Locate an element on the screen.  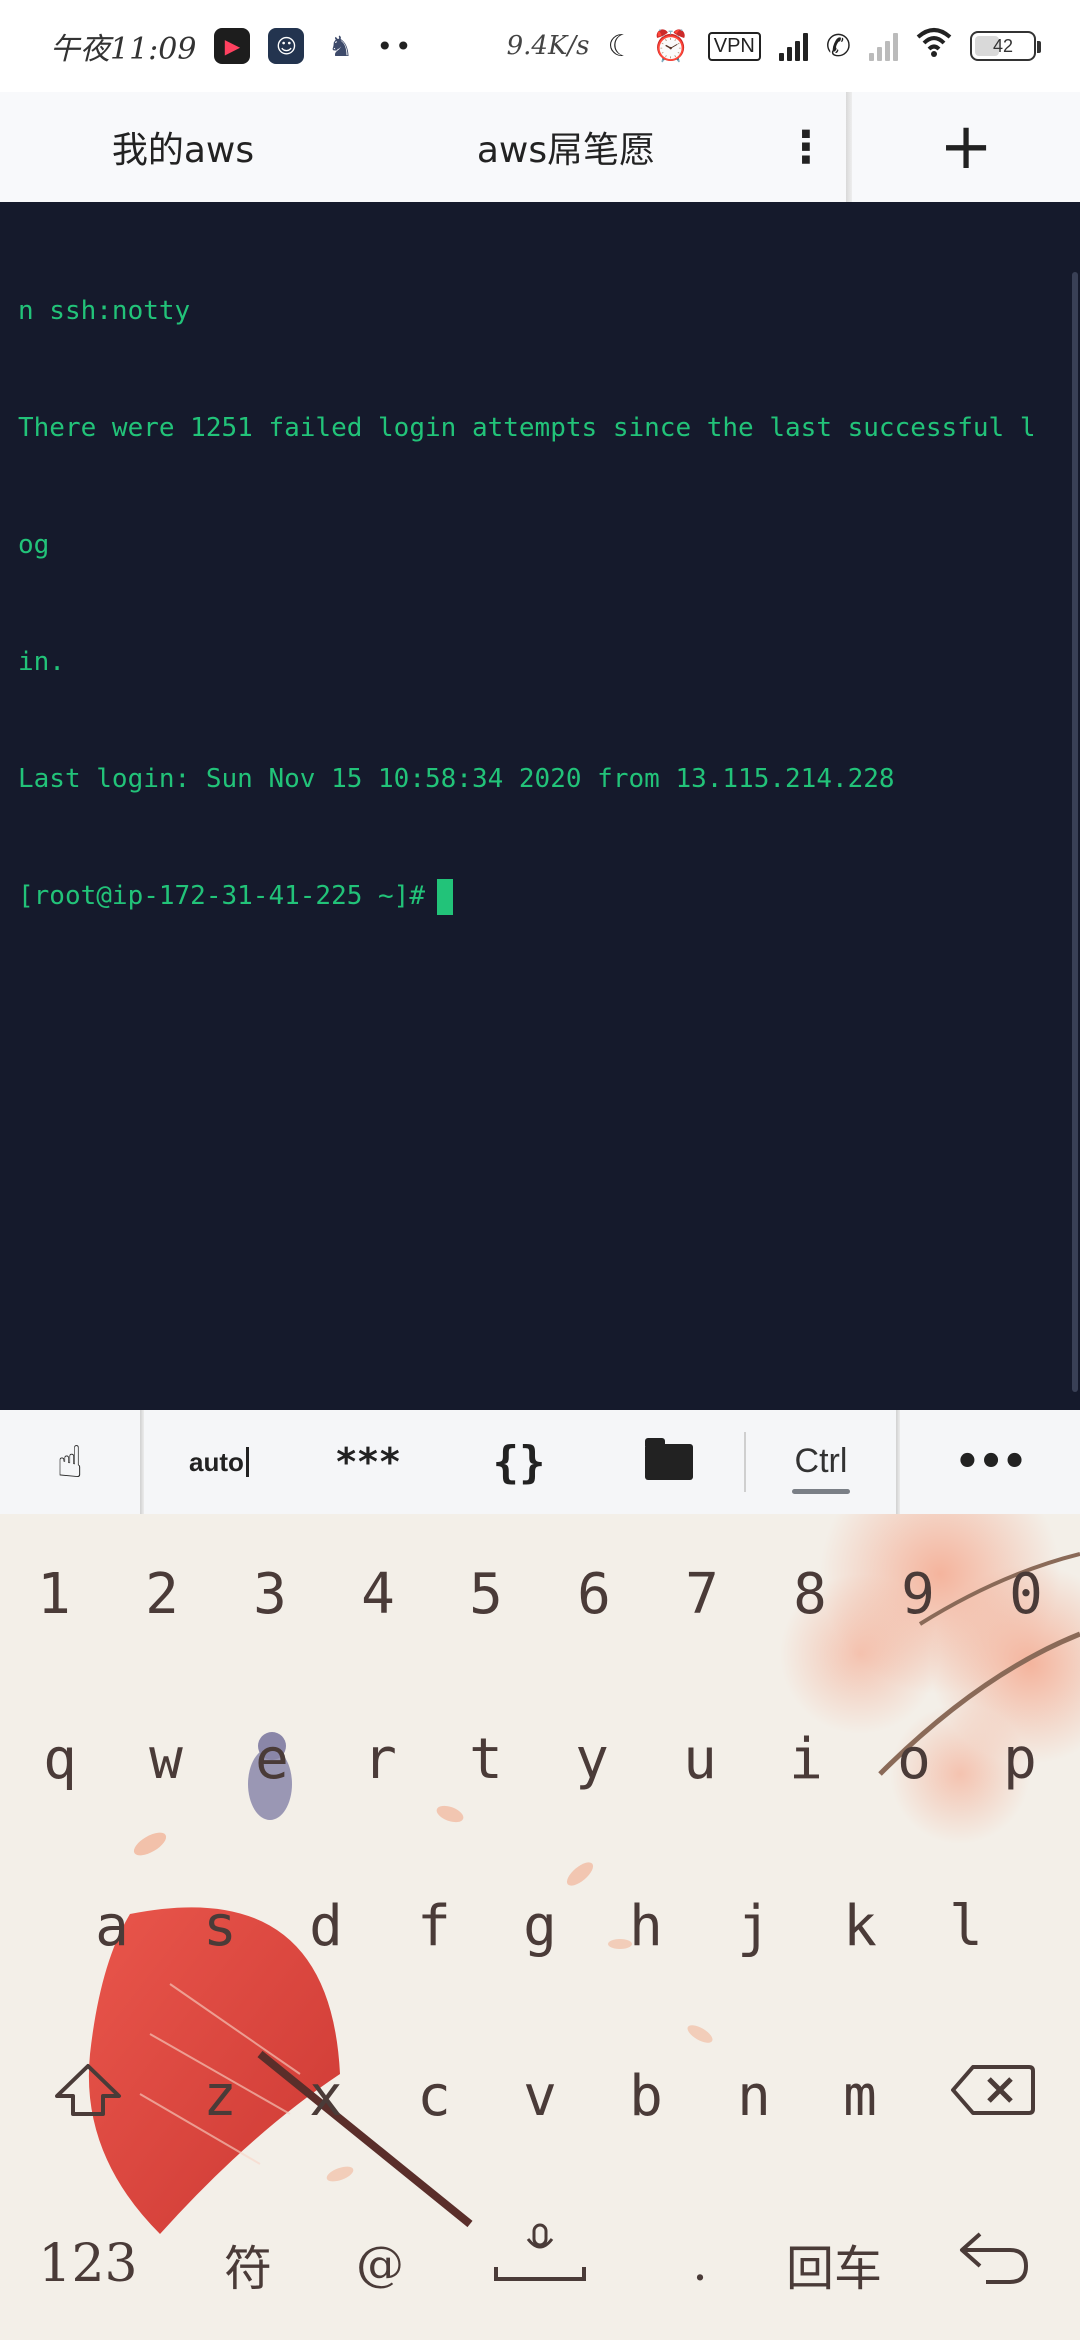
snippets-button: {} is located at coordinates (519, 1462).